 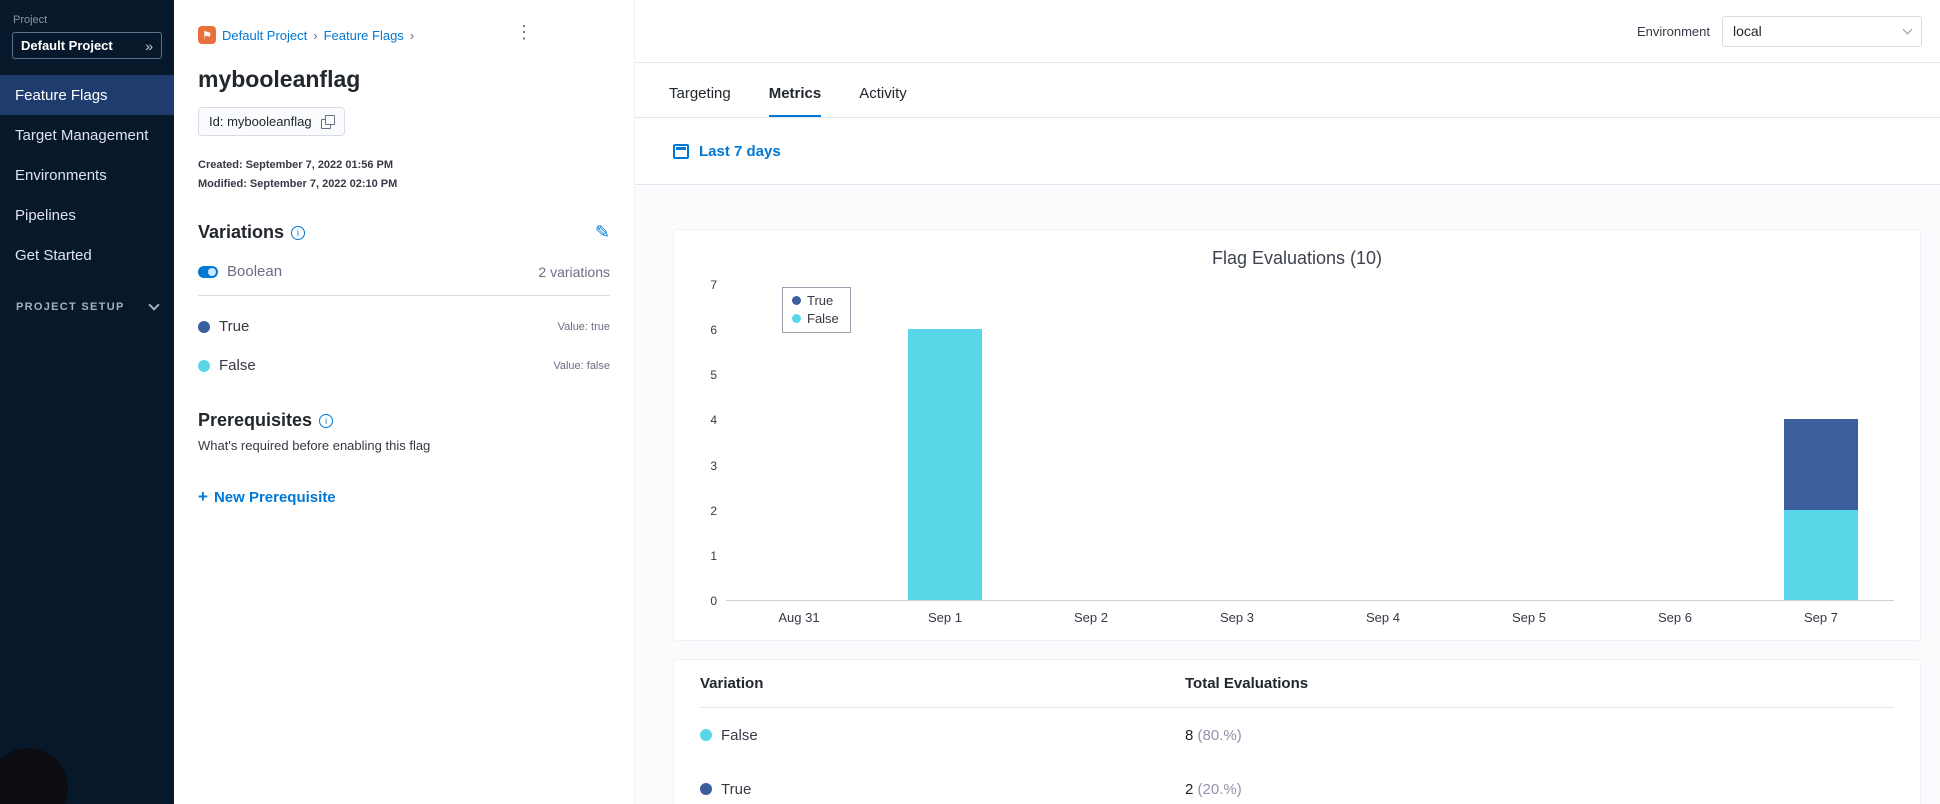 I want to click on breadcrumb: ⚑ Default Project › Feature Flags ›, so click(x=404, y=35).